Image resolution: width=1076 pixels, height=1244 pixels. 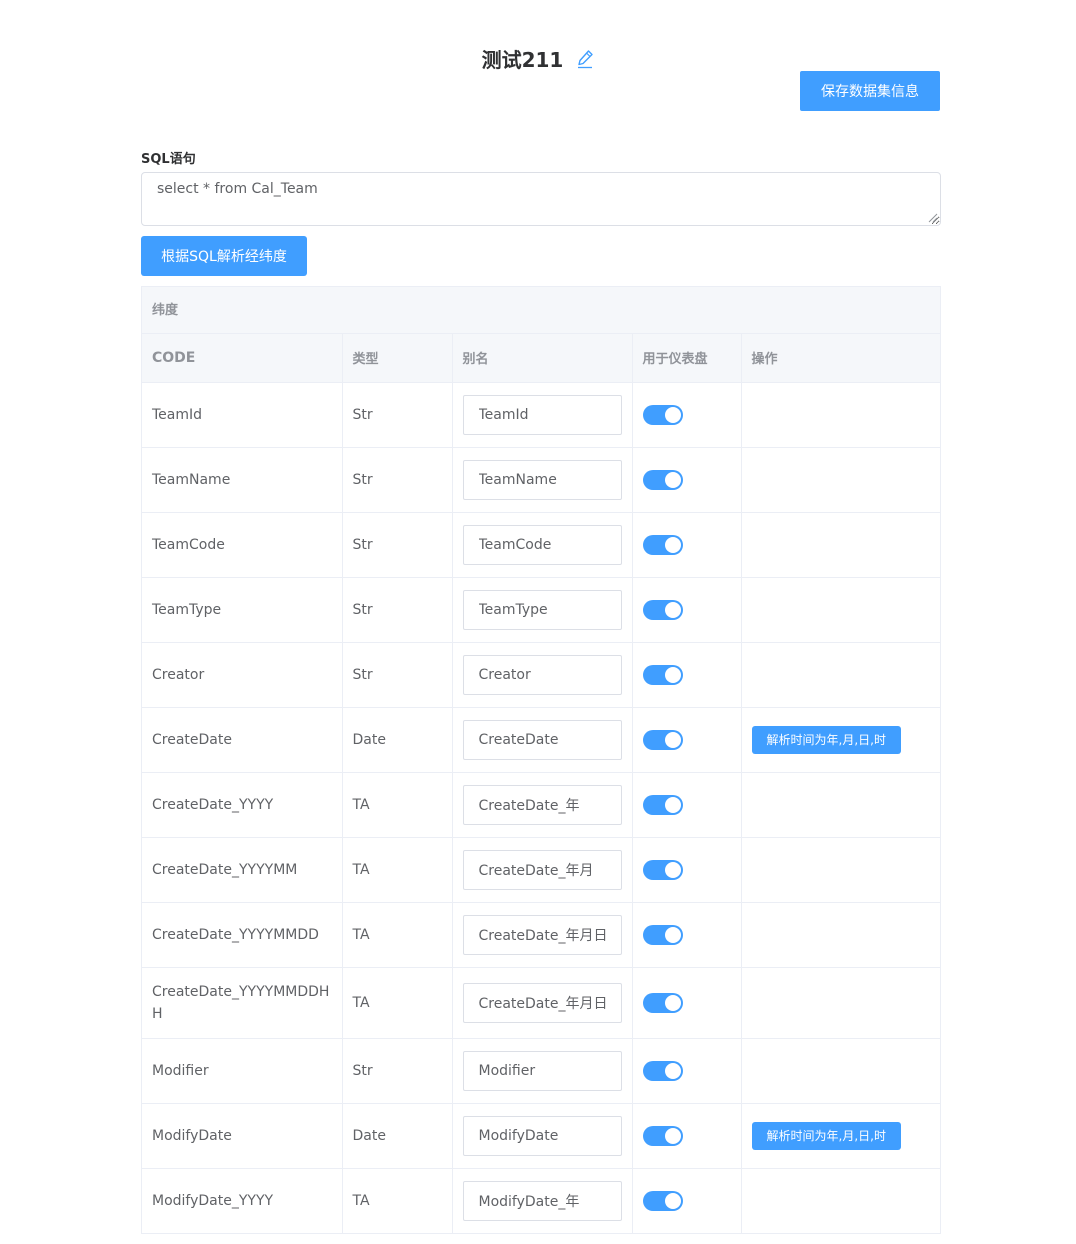 I want to click on cell-code: TeamCode, so click(x=242, y=545).